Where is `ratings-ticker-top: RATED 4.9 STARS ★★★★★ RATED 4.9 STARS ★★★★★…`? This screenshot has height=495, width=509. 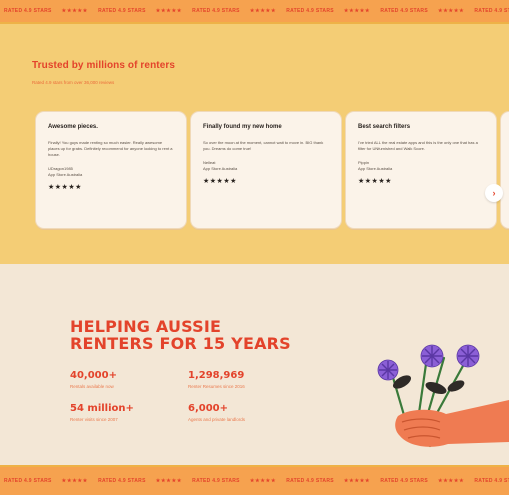 ratings-ticker-top: RATED 4.9 STARS ★★★★★ RATED 4.9 STARS ★★★★★… is located at coordinates (254, 12).